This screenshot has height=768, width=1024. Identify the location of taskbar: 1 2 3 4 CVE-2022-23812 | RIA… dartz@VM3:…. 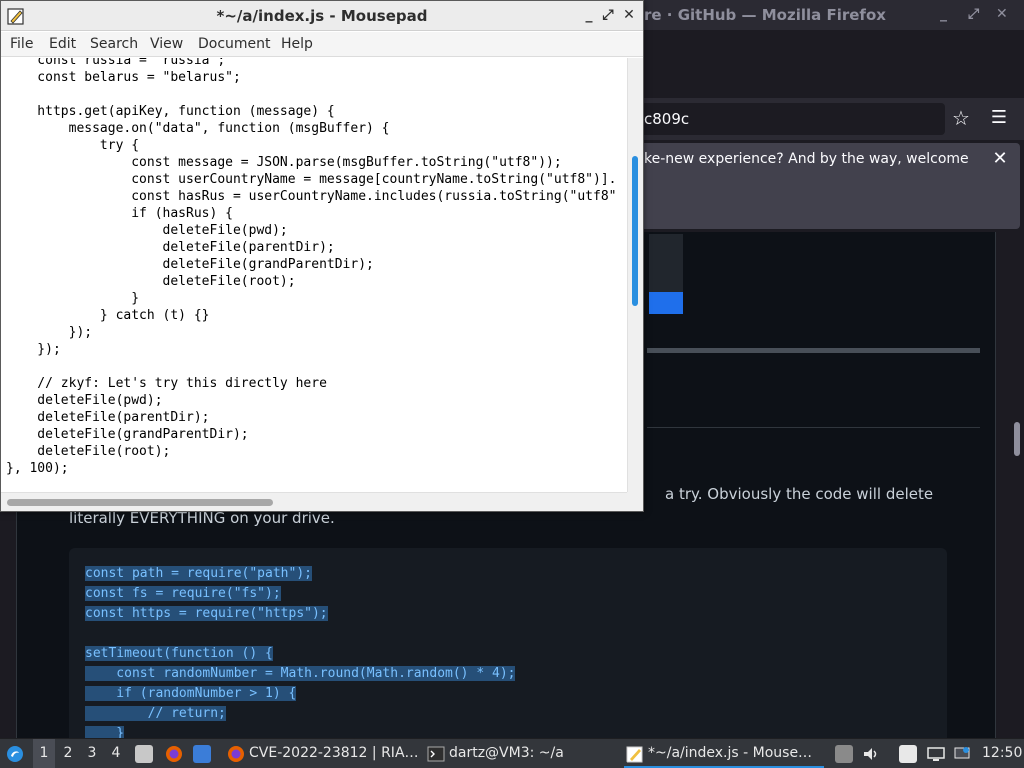
(512, 753).